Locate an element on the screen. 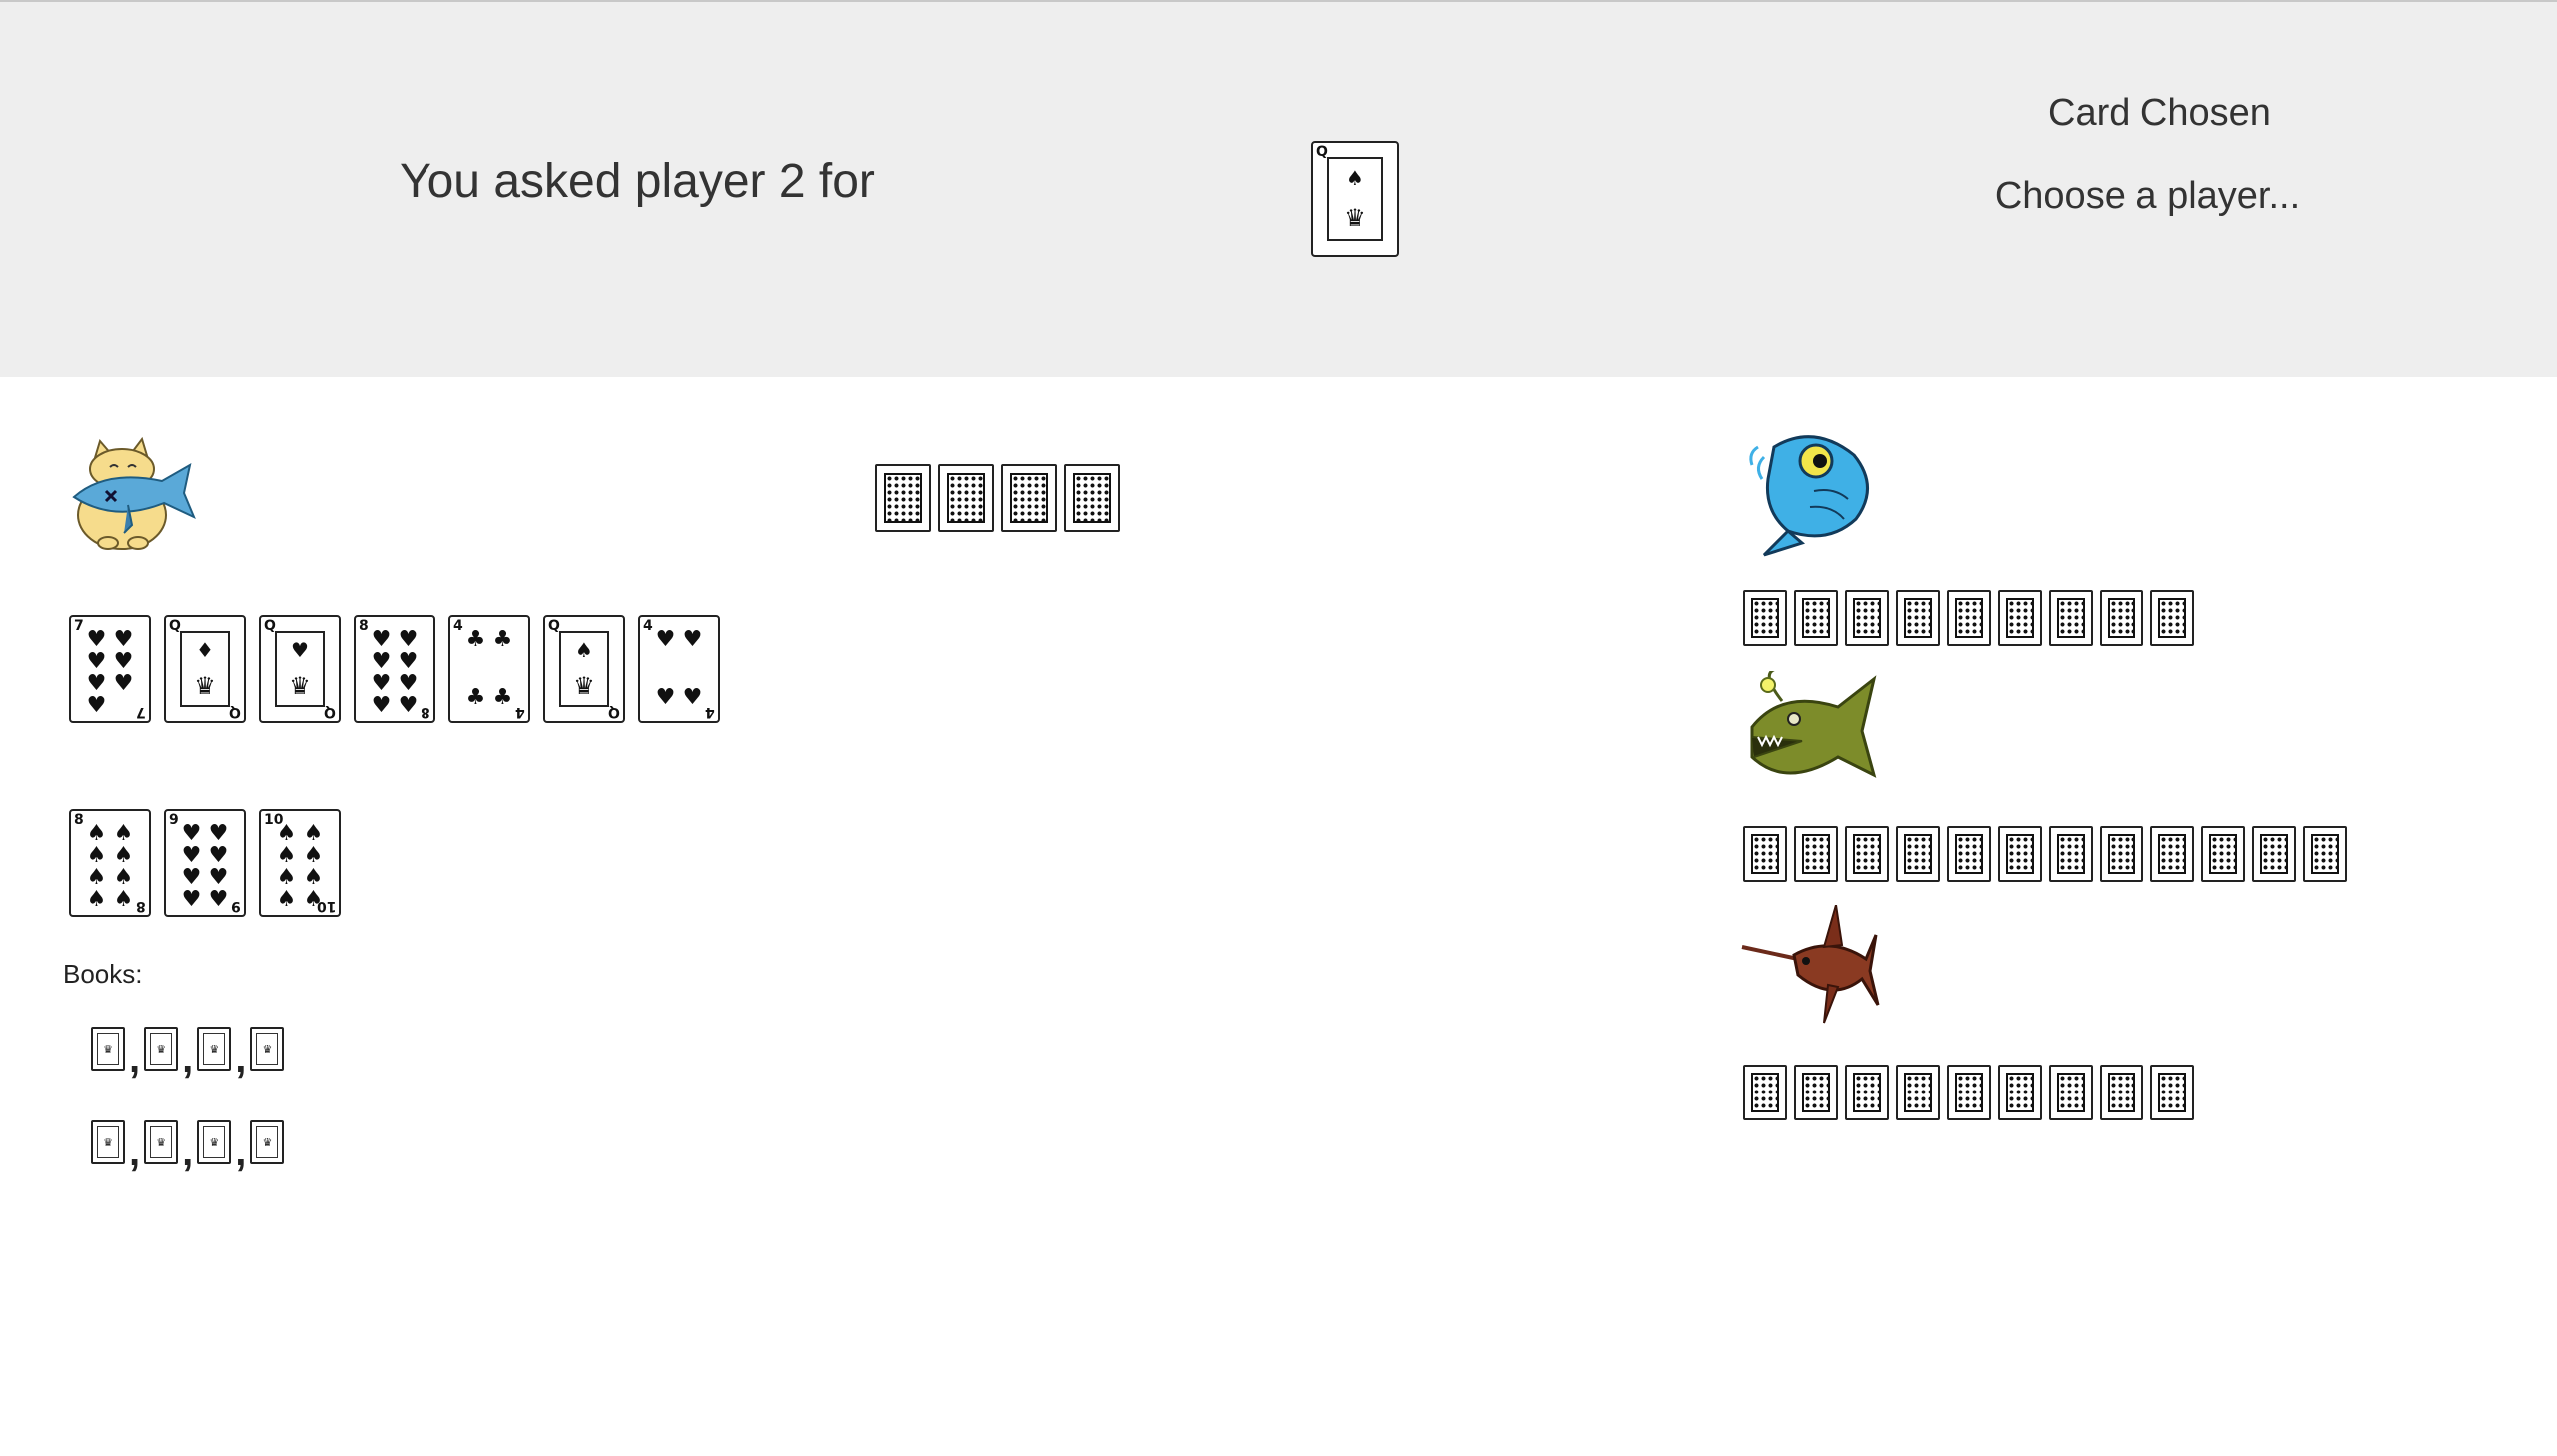  draw-pile is located at coordinates (1001, 498).